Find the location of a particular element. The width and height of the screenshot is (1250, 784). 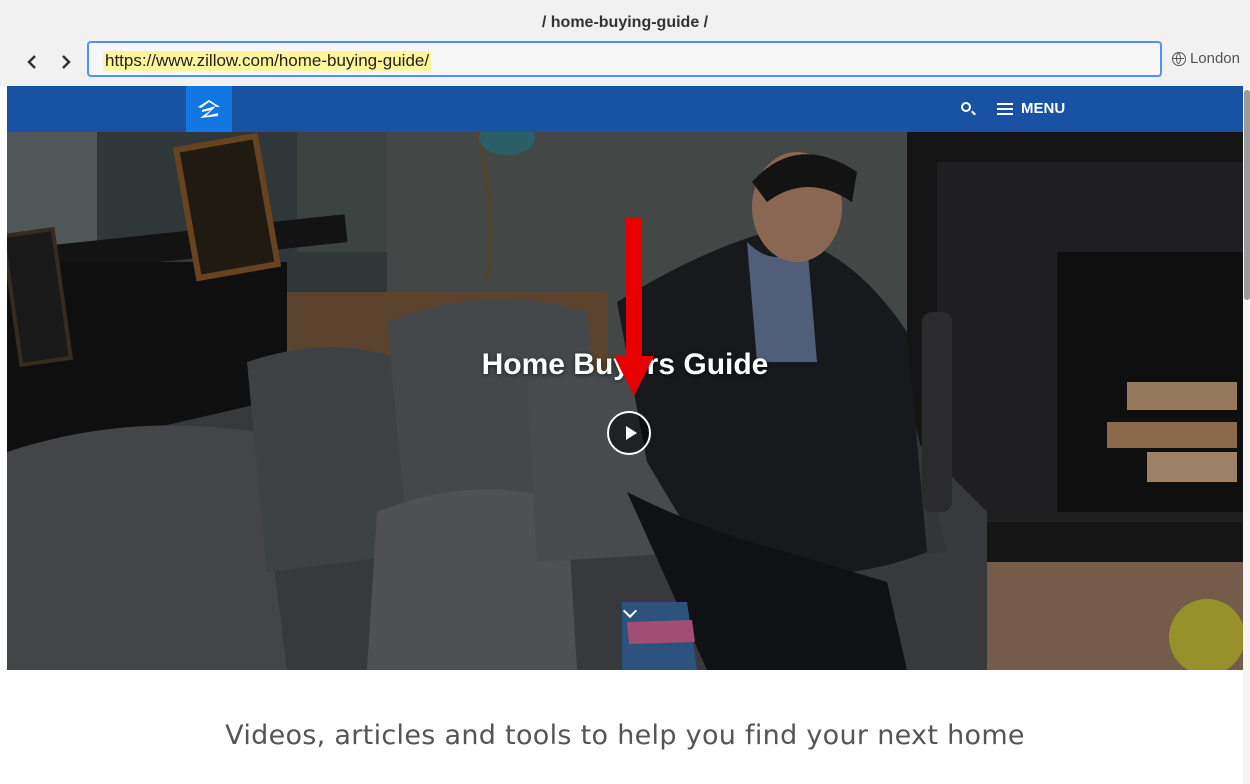

locale-indicator: London is located at coordinates (1205, 58).